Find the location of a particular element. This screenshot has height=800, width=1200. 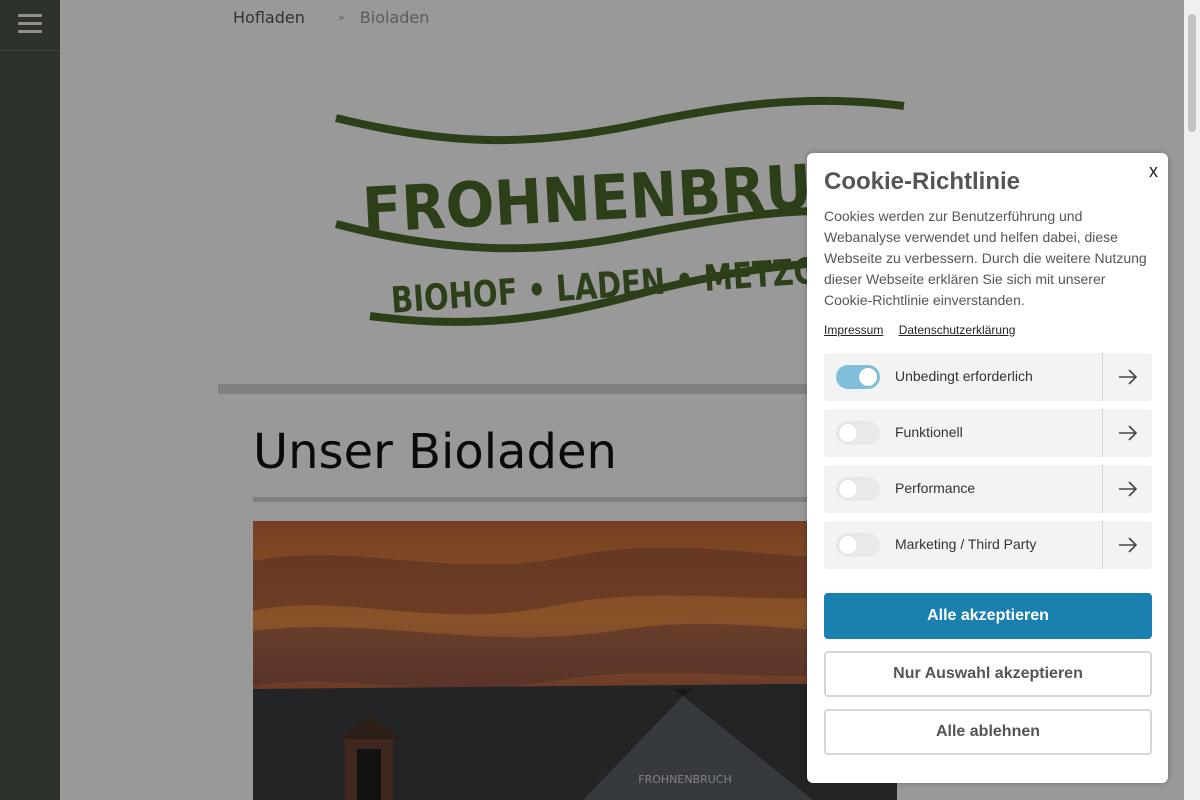

impressum-link: Impressum is located at coordinates (853, 330).